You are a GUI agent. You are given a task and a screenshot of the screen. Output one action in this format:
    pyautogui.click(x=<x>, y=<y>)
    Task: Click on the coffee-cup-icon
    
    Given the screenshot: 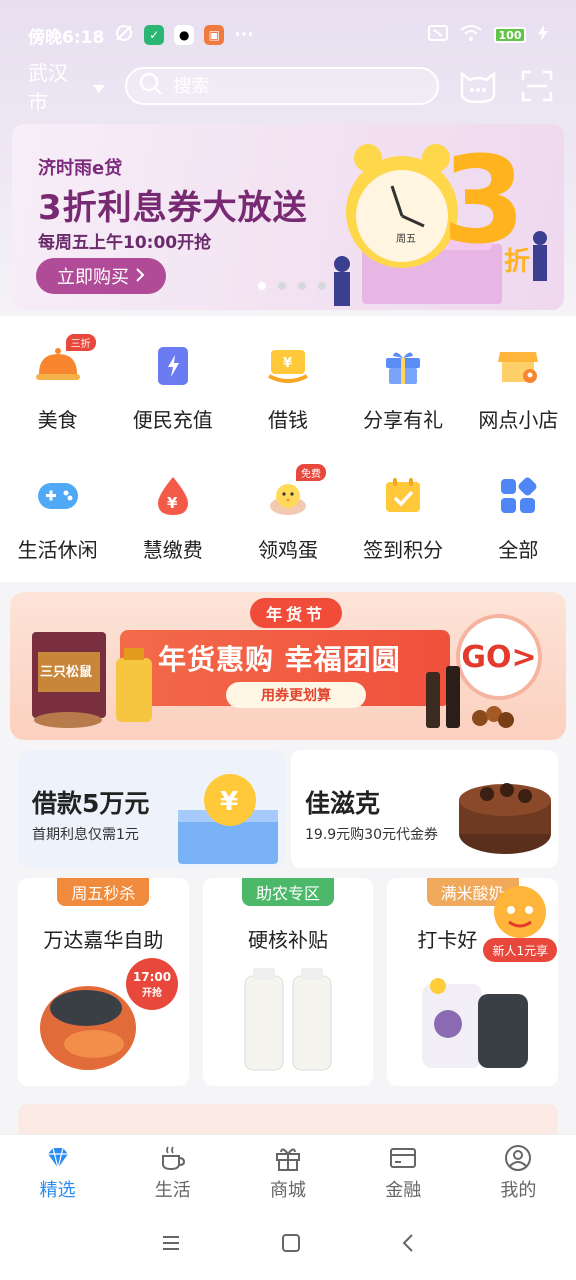 What is the action you would take?
    pyautogui.click(x=173, y=1158)
    